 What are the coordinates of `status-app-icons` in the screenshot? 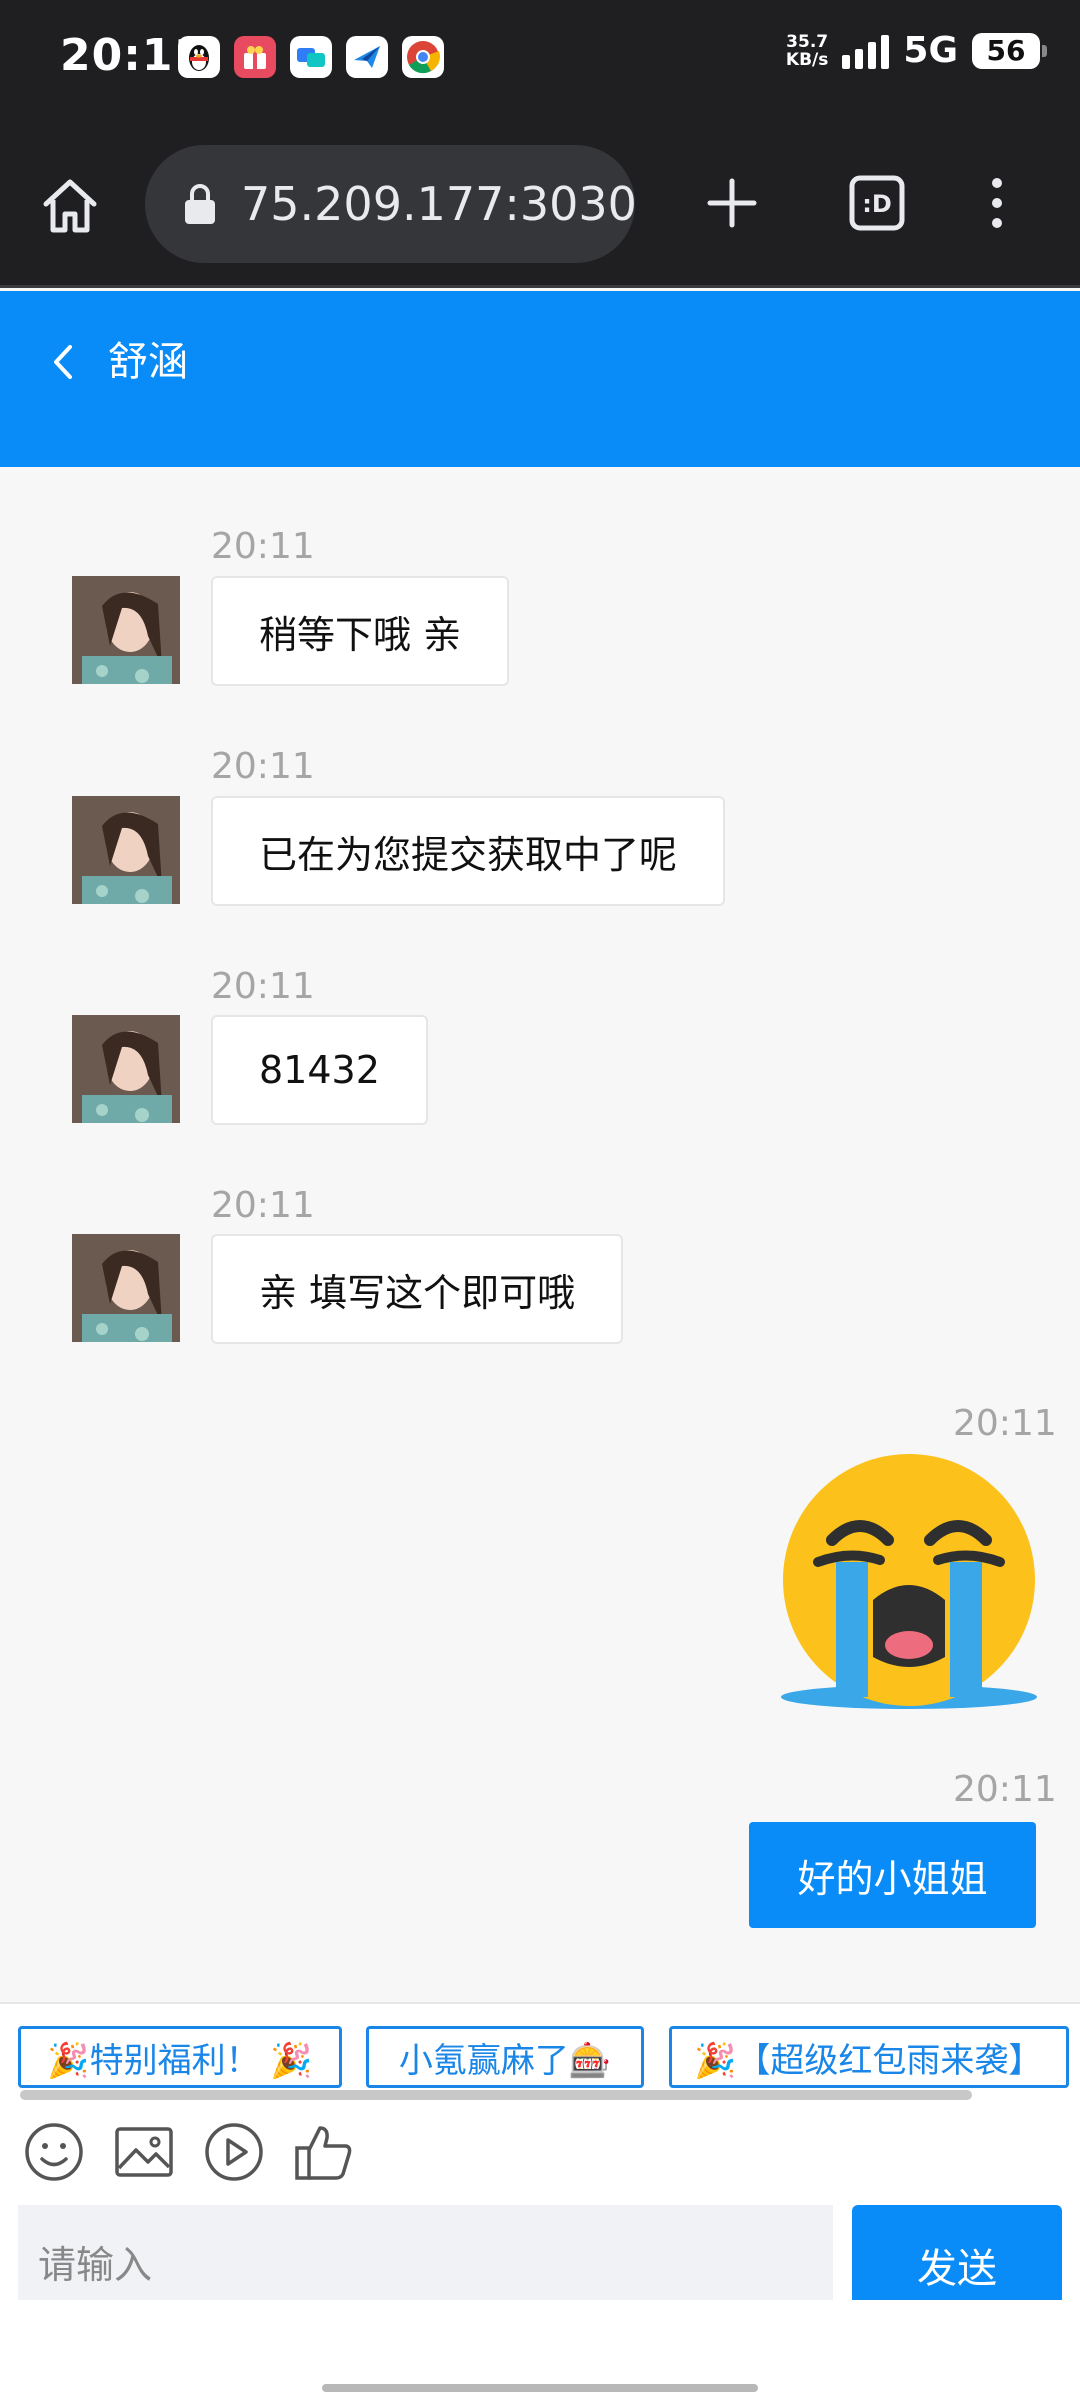 It's located at (311, 57).